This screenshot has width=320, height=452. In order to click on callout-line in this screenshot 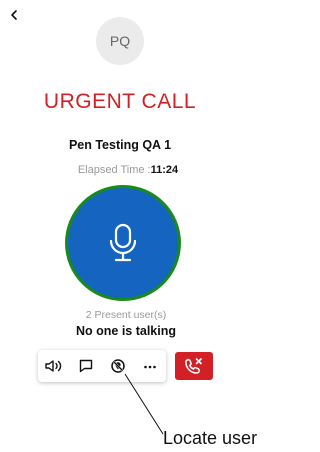, I will do `click(144, 404)`.